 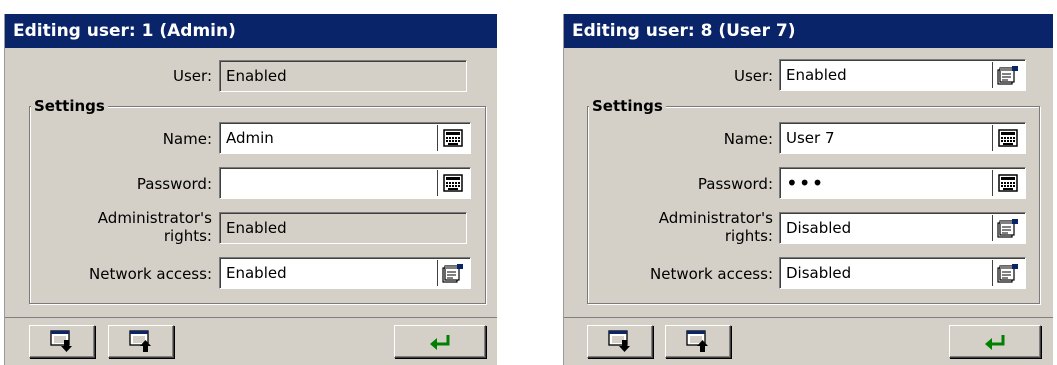 I want to click on password-input, so click(x=345, y=183).